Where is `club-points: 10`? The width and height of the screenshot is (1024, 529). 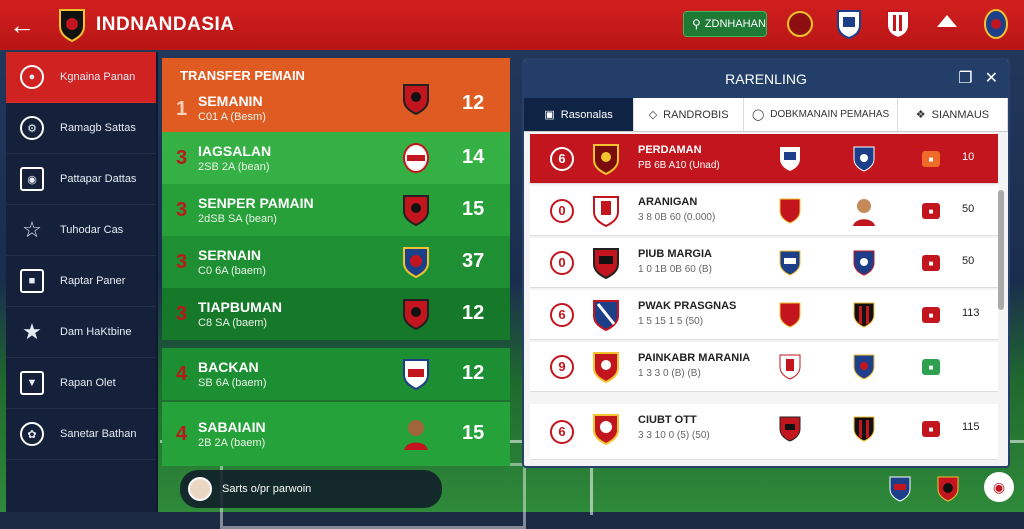
club-points: 10 is located at coordinates (968, 157).